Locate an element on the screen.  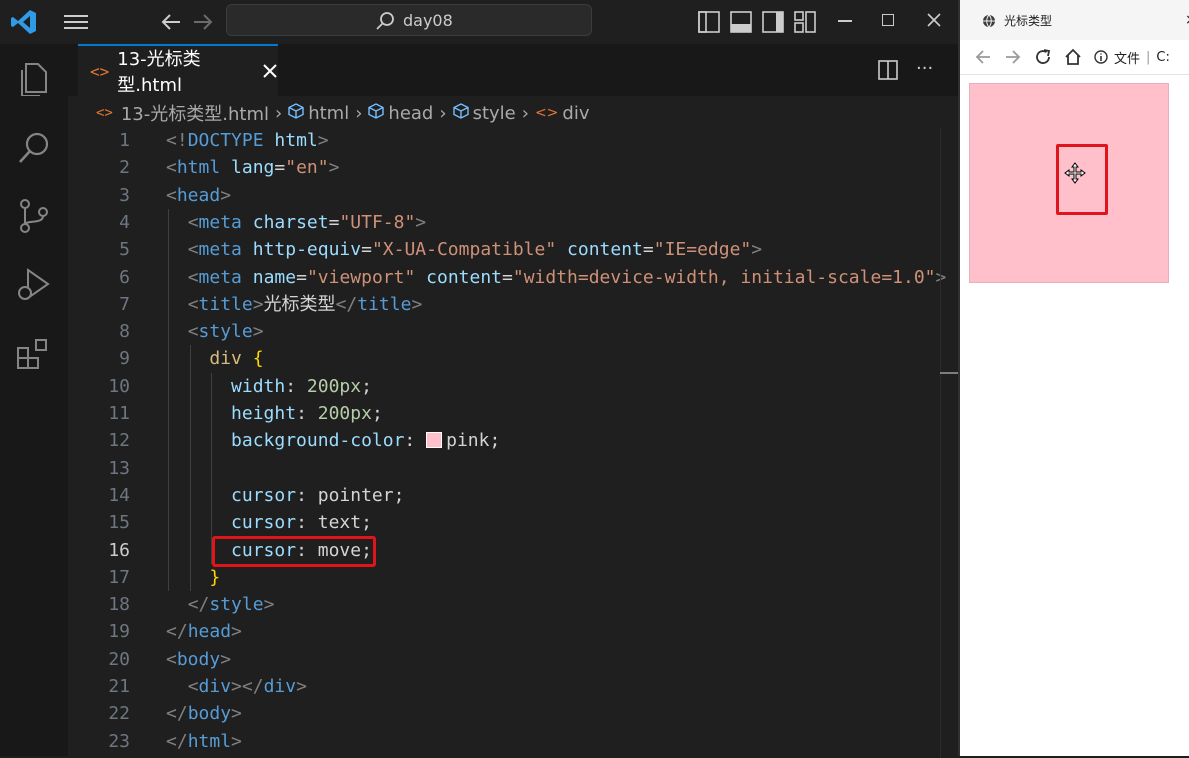
address-bar: 文件 | C: is located at coordinates (1132, 57).